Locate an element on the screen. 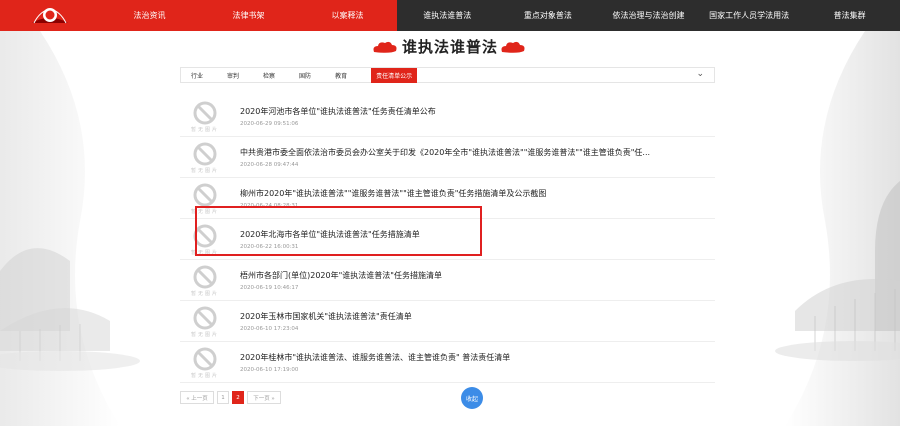 The width and height of the screenshot is (900, 426). tab-education: 教育 is located at coordinates (341, 75).